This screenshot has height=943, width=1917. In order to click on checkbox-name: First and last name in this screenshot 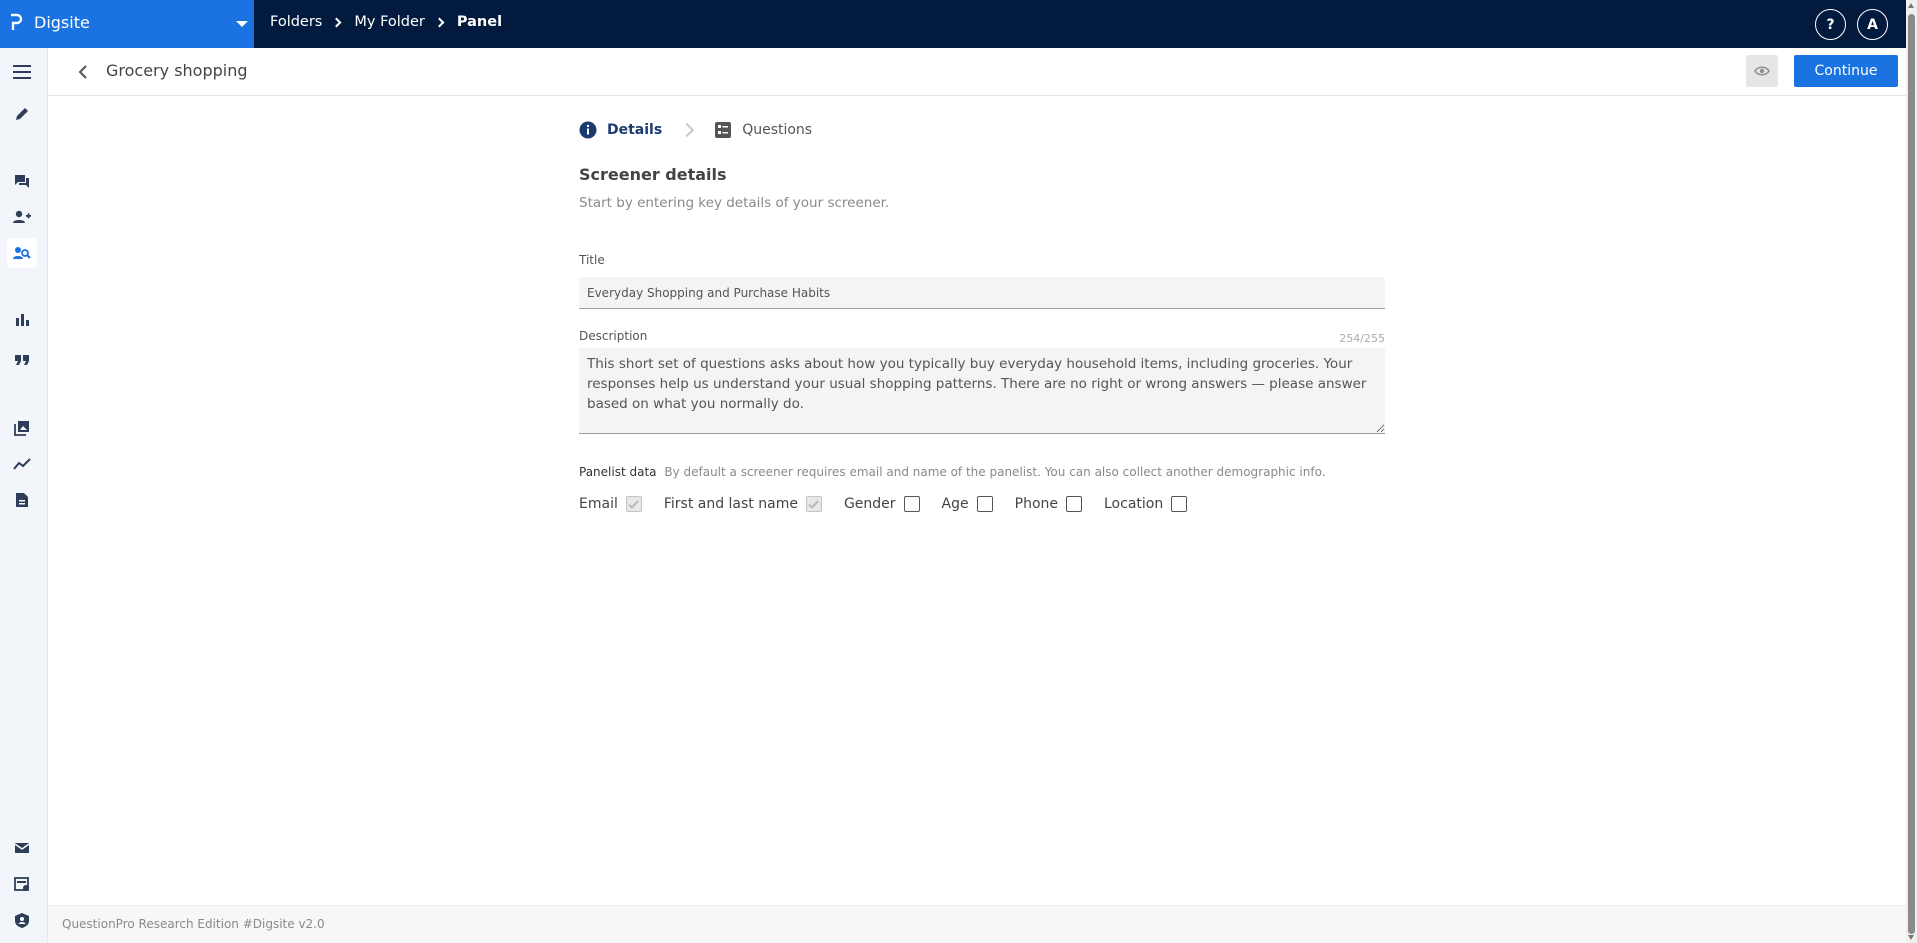, I will do `click(743, 504)`.